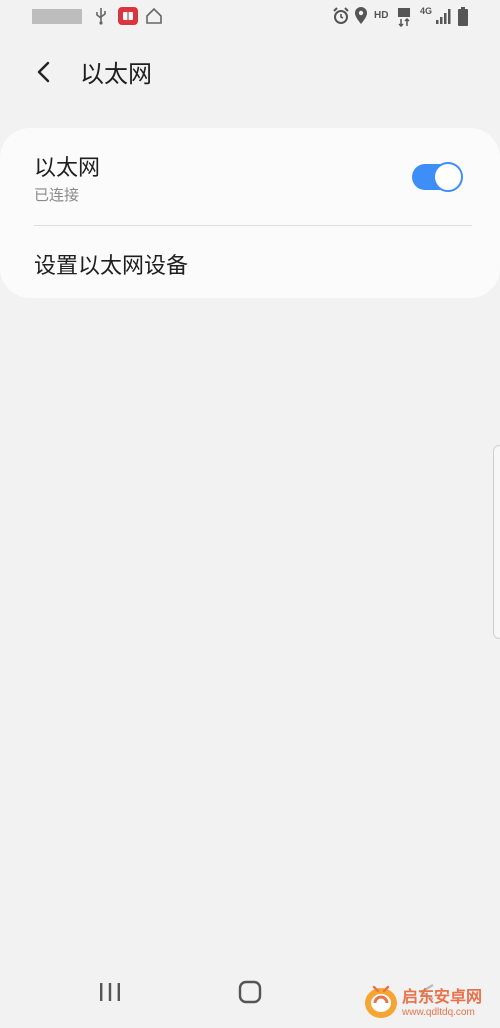  Describe the element at coordinates (250, 262) in the screenshot. I see `setup-ethernet-row: 设置以太网设备` at that location.